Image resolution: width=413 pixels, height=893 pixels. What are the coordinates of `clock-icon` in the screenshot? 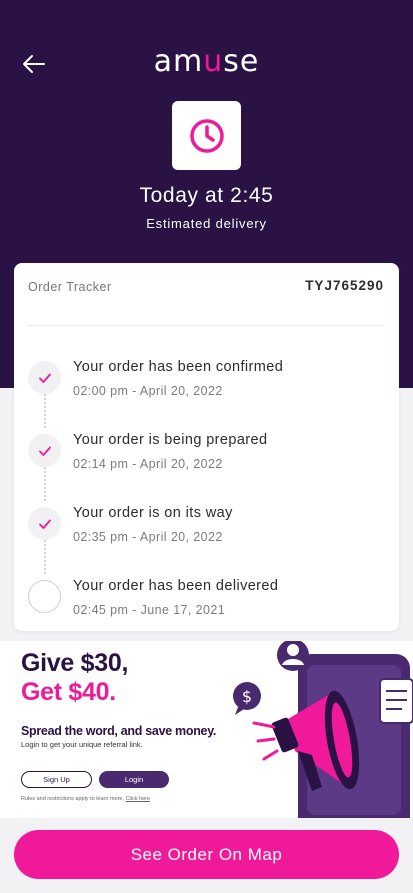 It's located at (206, 135).